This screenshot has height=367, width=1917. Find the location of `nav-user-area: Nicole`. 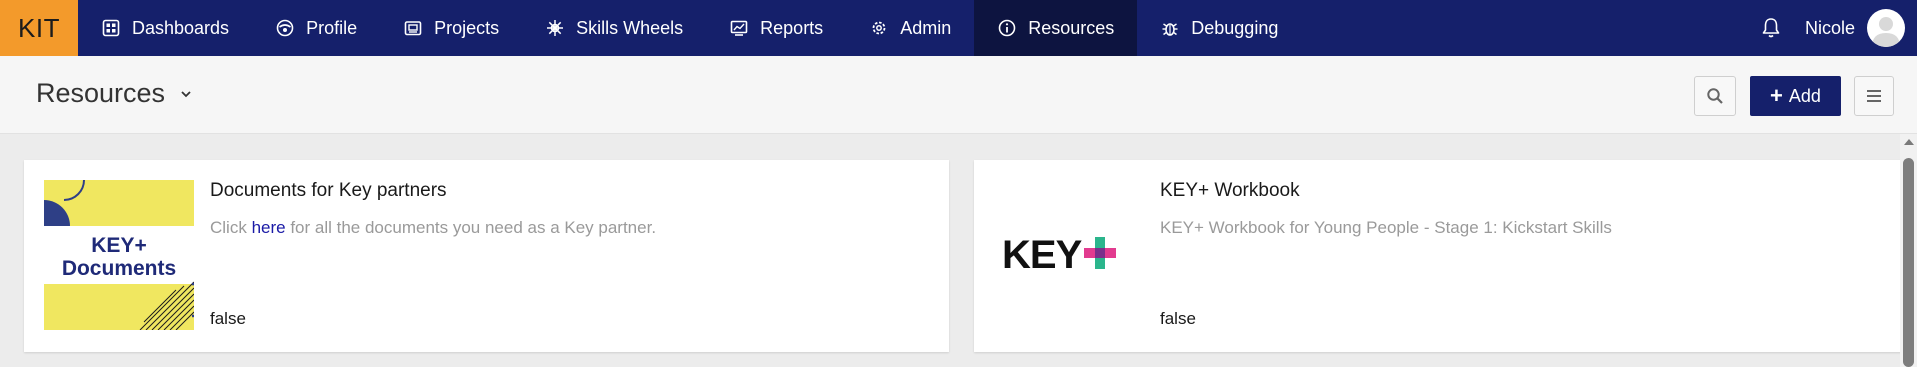

nav-user-area: Nicole is located at coordinates (1838, 28).